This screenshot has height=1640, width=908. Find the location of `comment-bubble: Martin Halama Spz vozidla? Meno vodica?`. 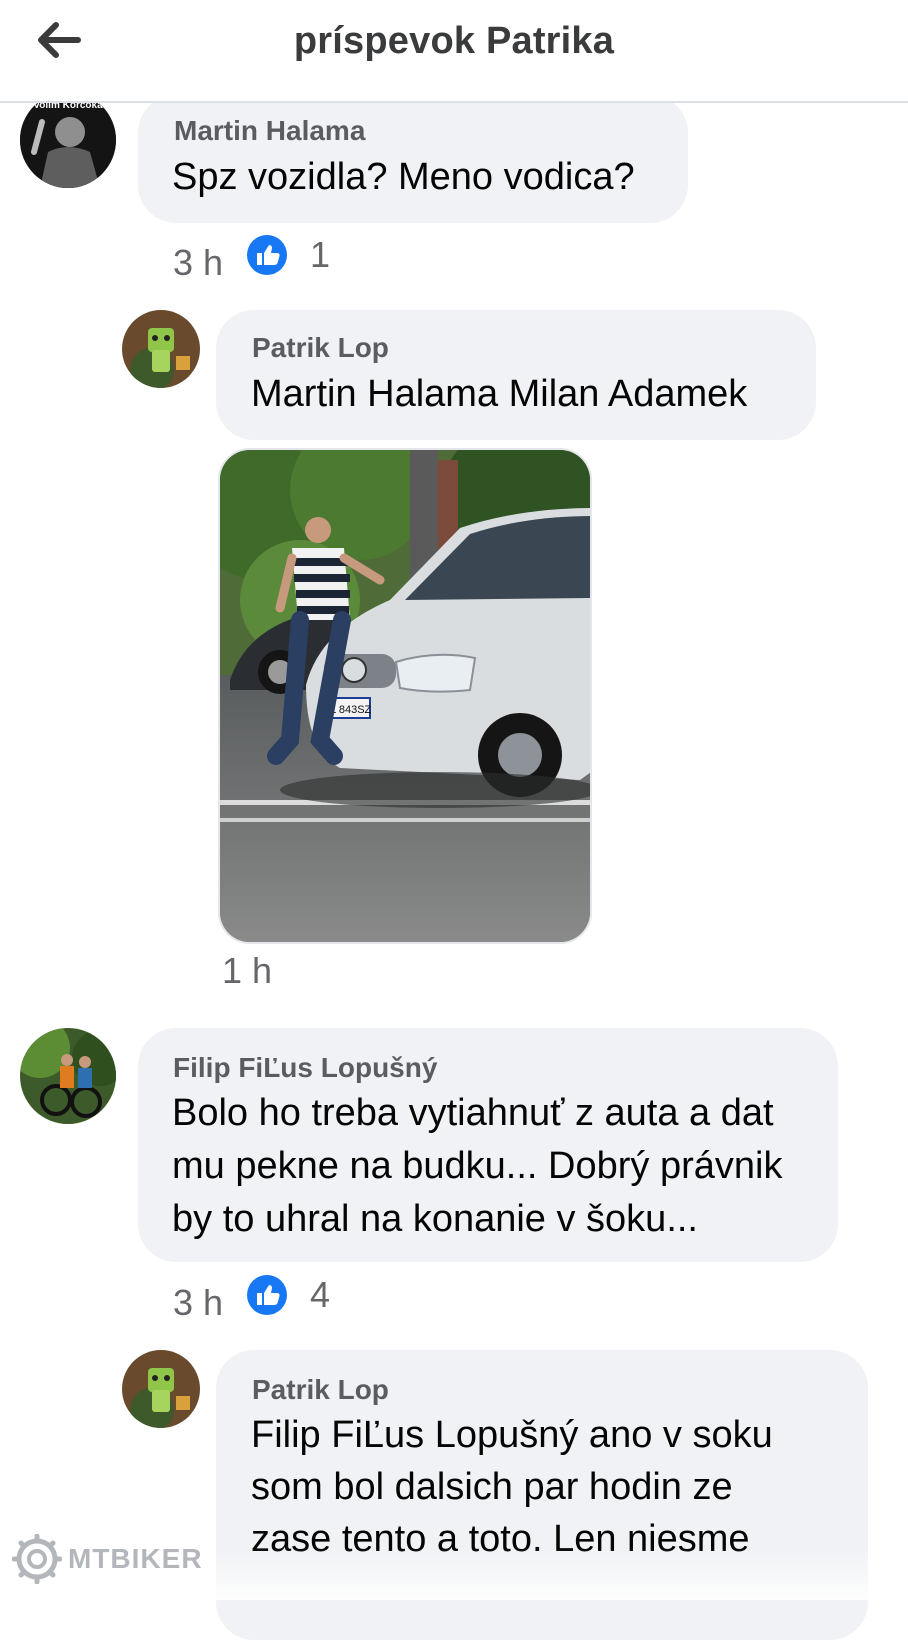

comment-bubble: Martin Halama Spz vozidla? Meno vodica? is located at coordinates (413, 159).